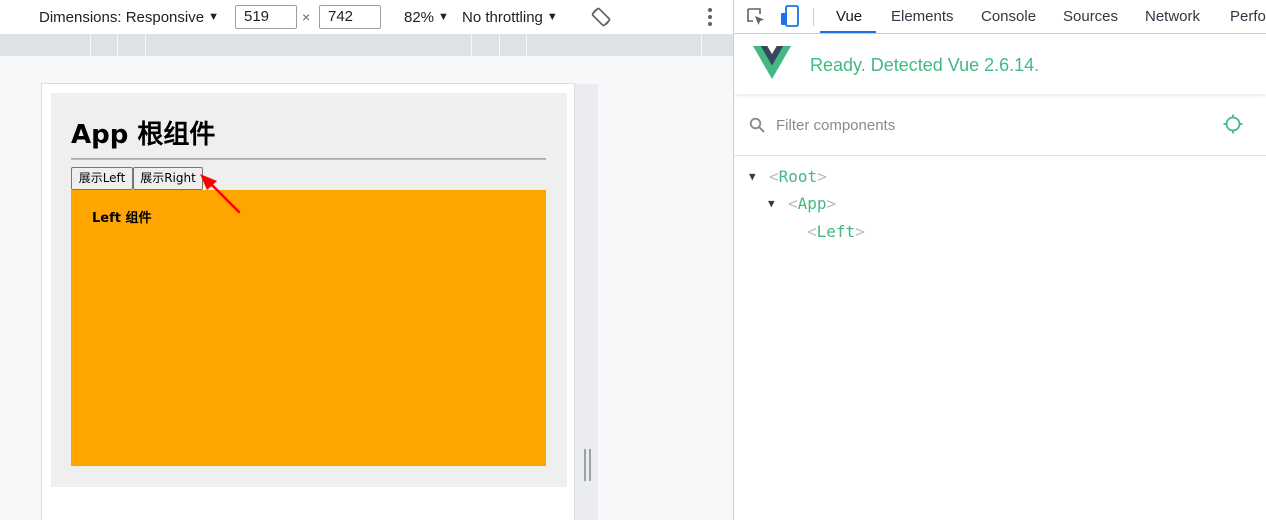  What do you see at coordinates (849, 17) in the screenshot?
I see `tab-vue: Vue` at bounding box center [849, 17].